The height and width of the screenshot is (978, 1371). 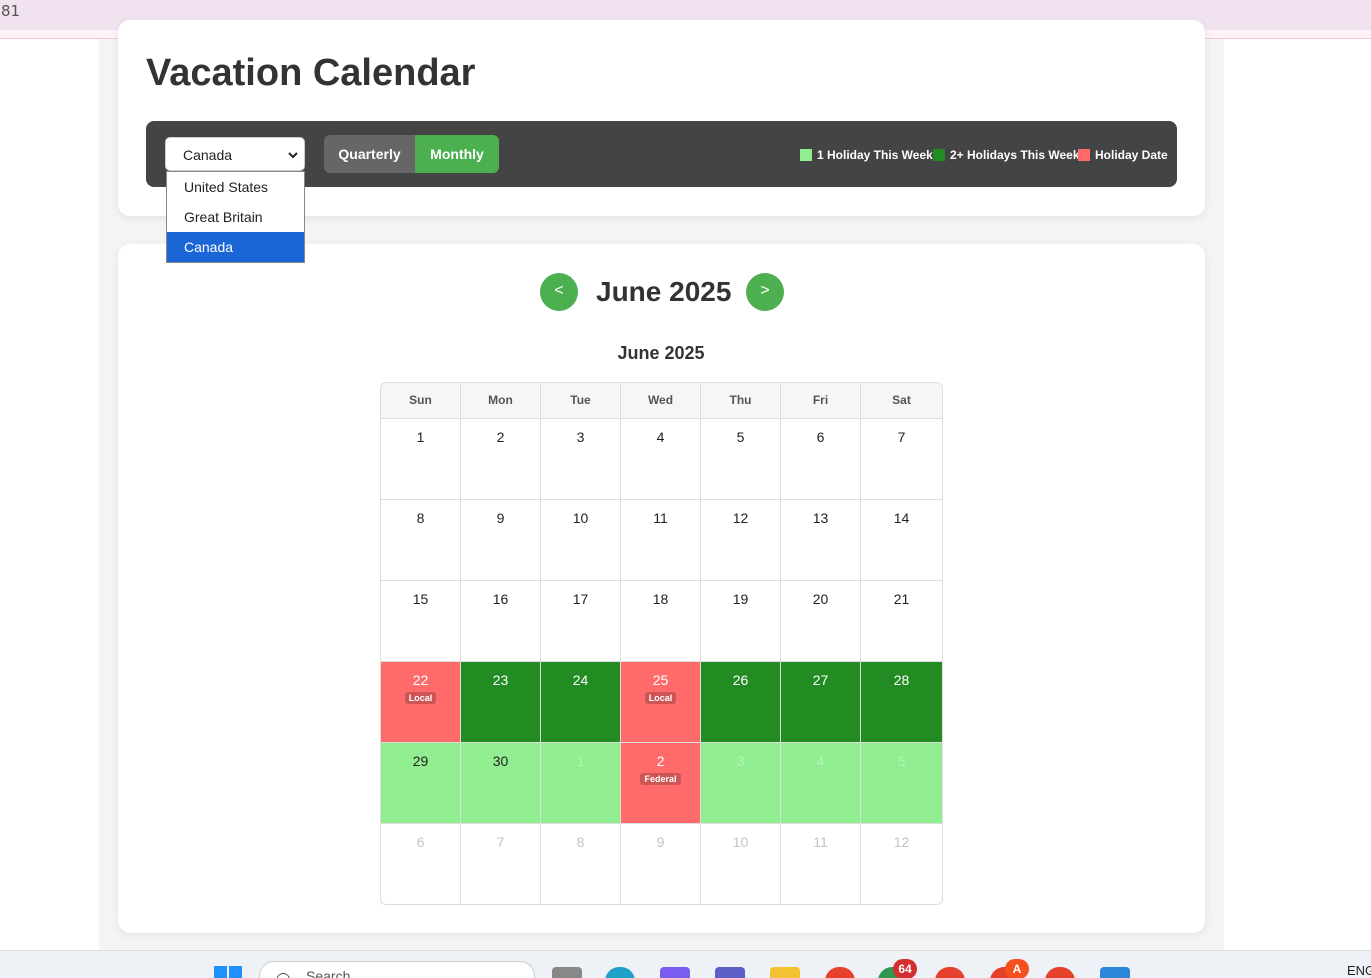 I want to click on holiday-badge: Local, so click(x=660, y=698).